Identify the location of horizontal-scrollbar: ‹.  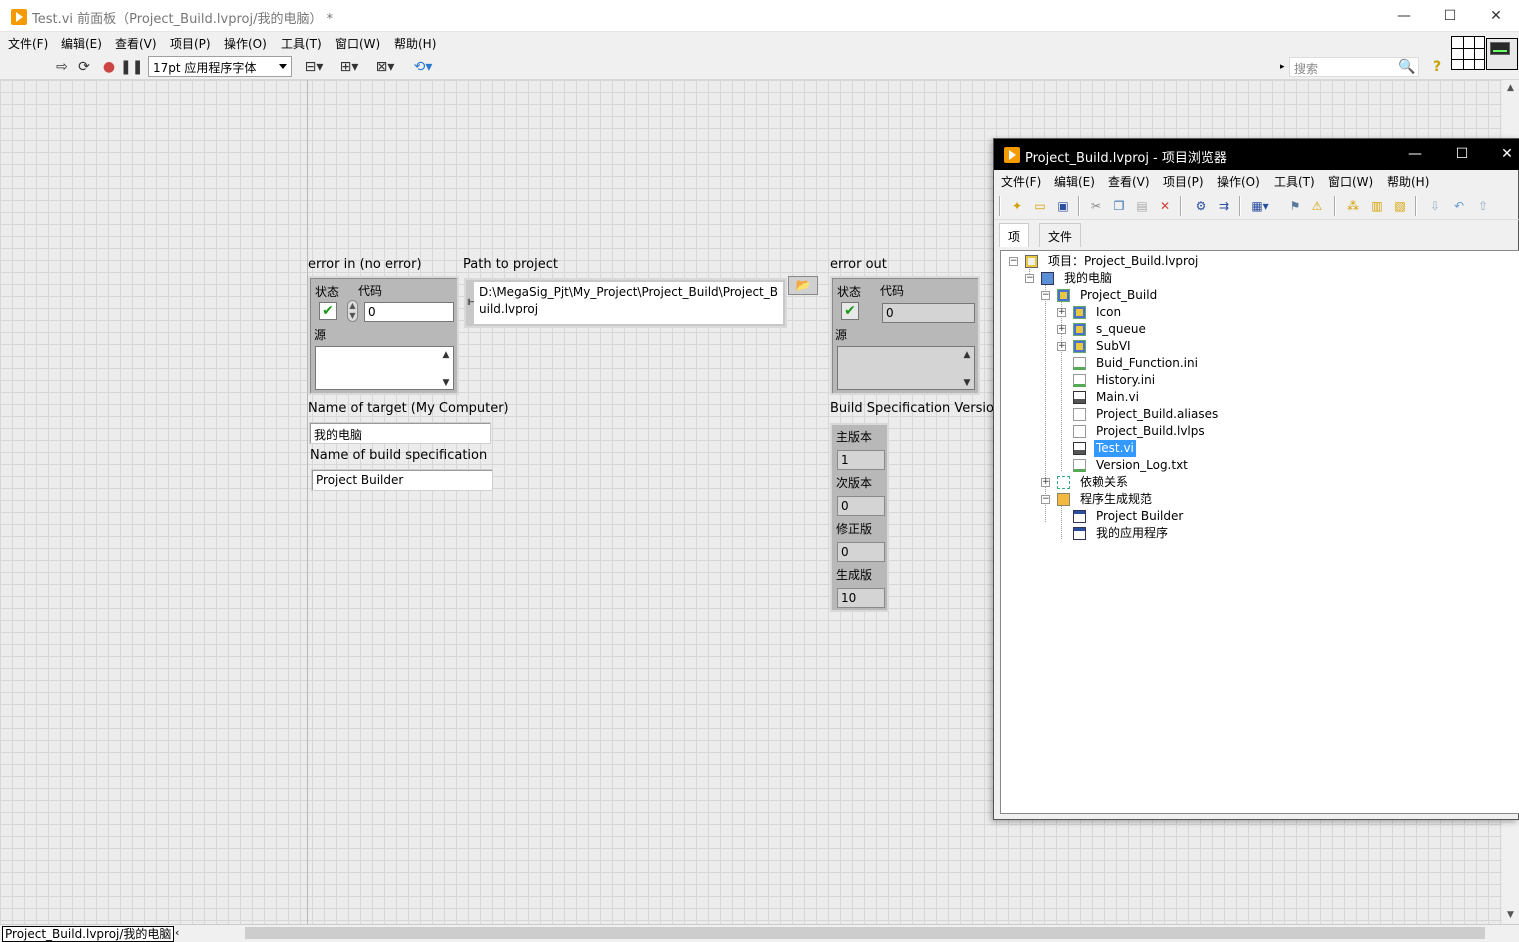
(838, 933).